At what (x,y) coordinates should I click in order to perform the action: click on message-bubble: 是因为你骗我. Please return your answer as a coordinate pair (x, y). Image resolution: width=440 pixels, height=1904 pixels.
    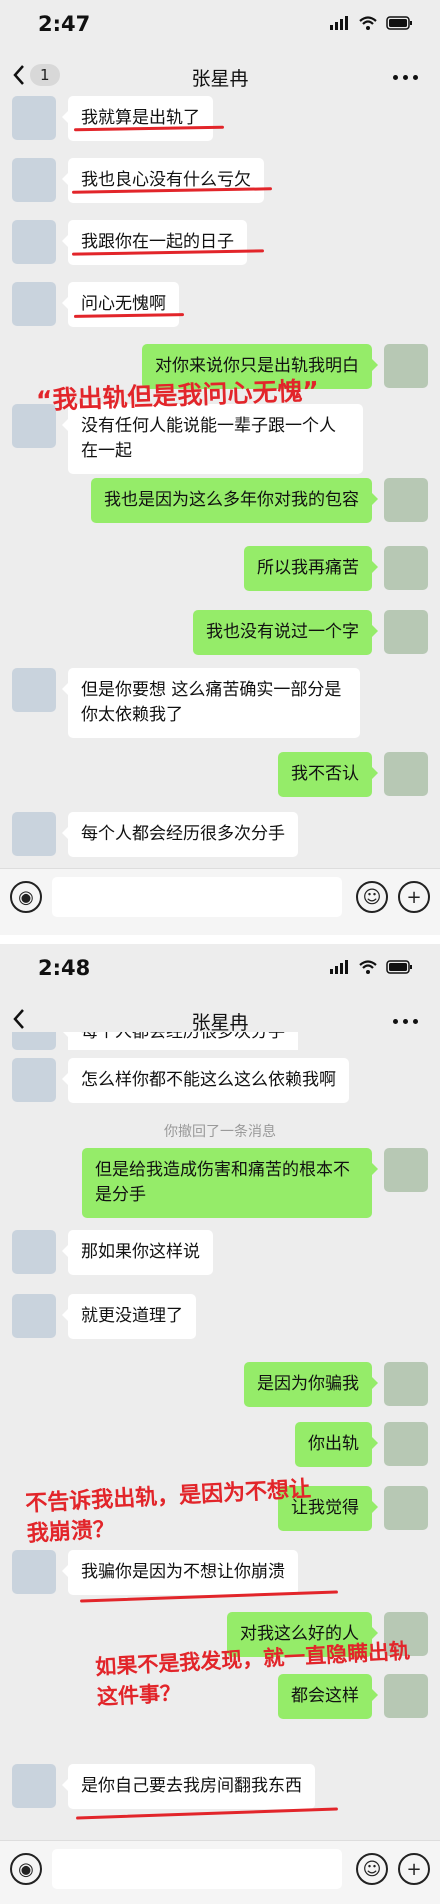
    Looking at the image, I should click on (311, 1384).